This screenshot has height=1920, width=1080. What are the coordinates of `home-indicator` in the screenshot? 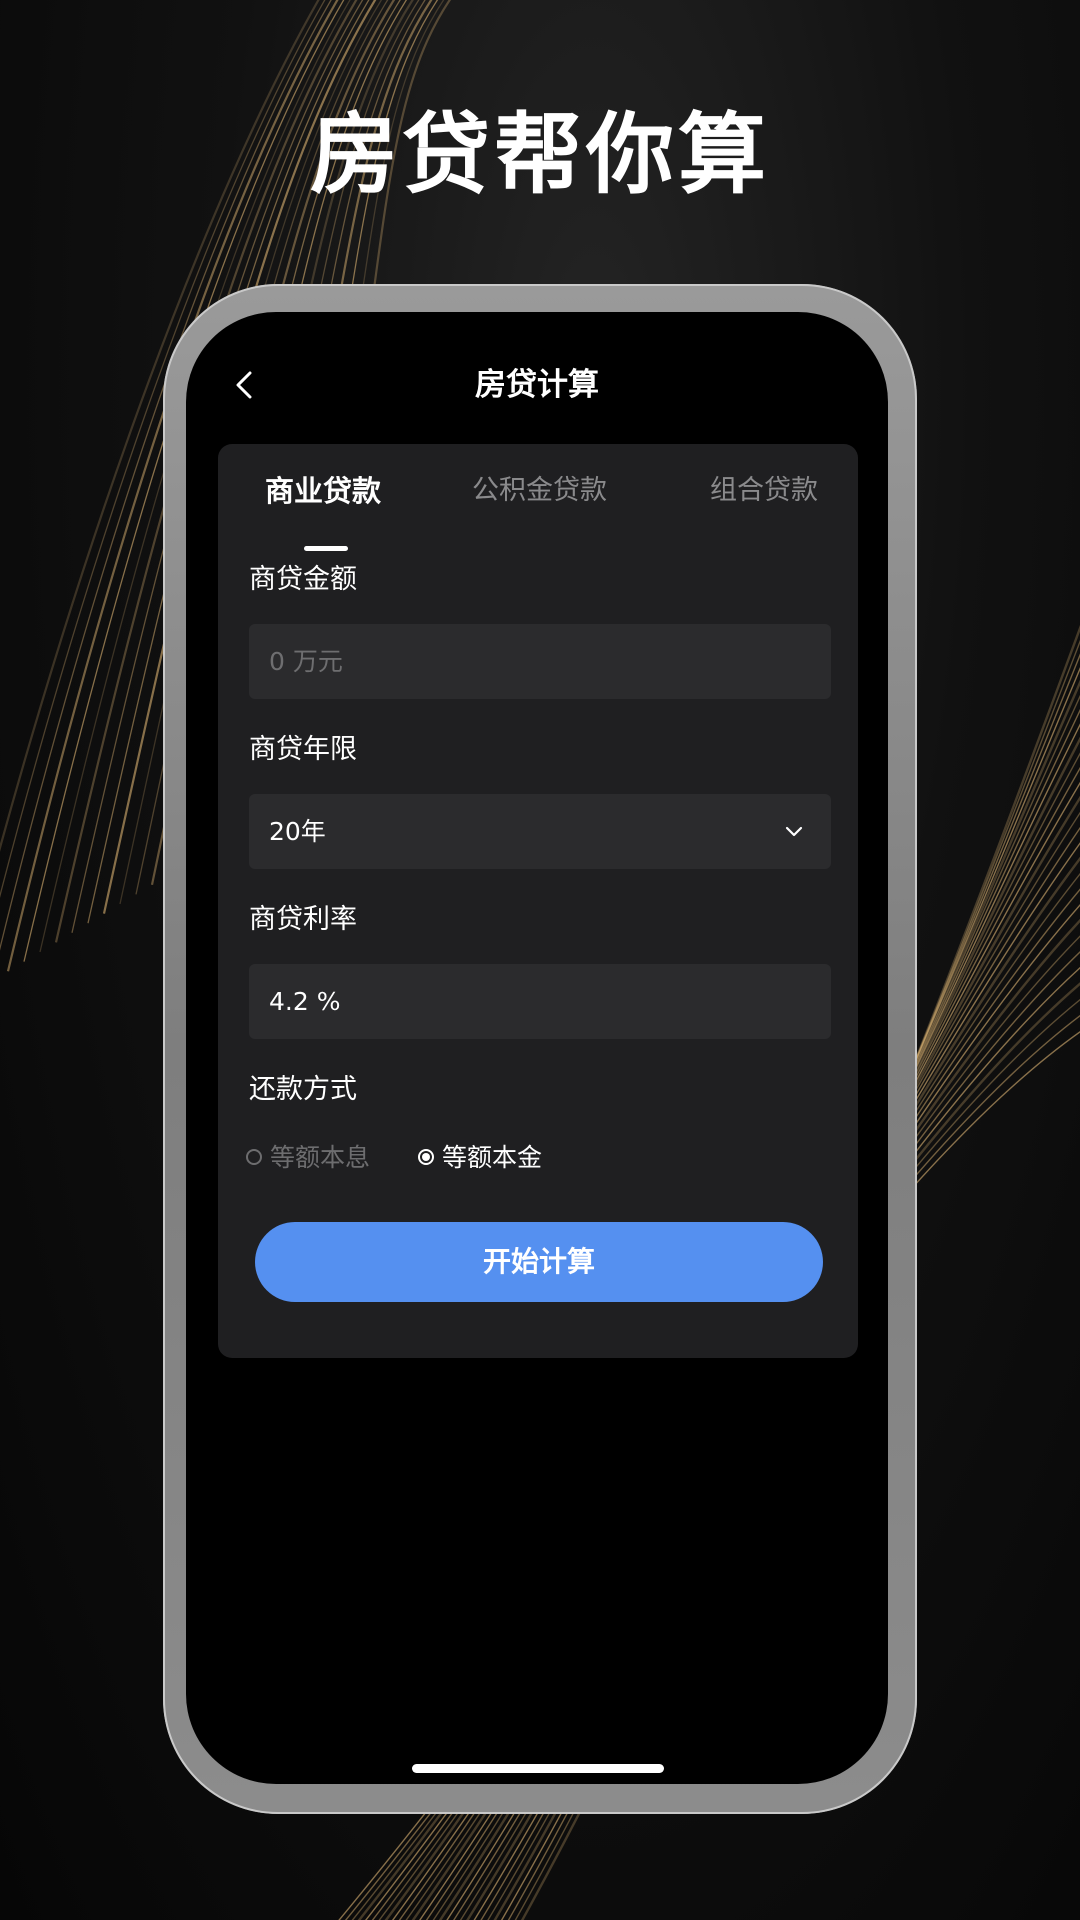 It's located at (538, 1768).